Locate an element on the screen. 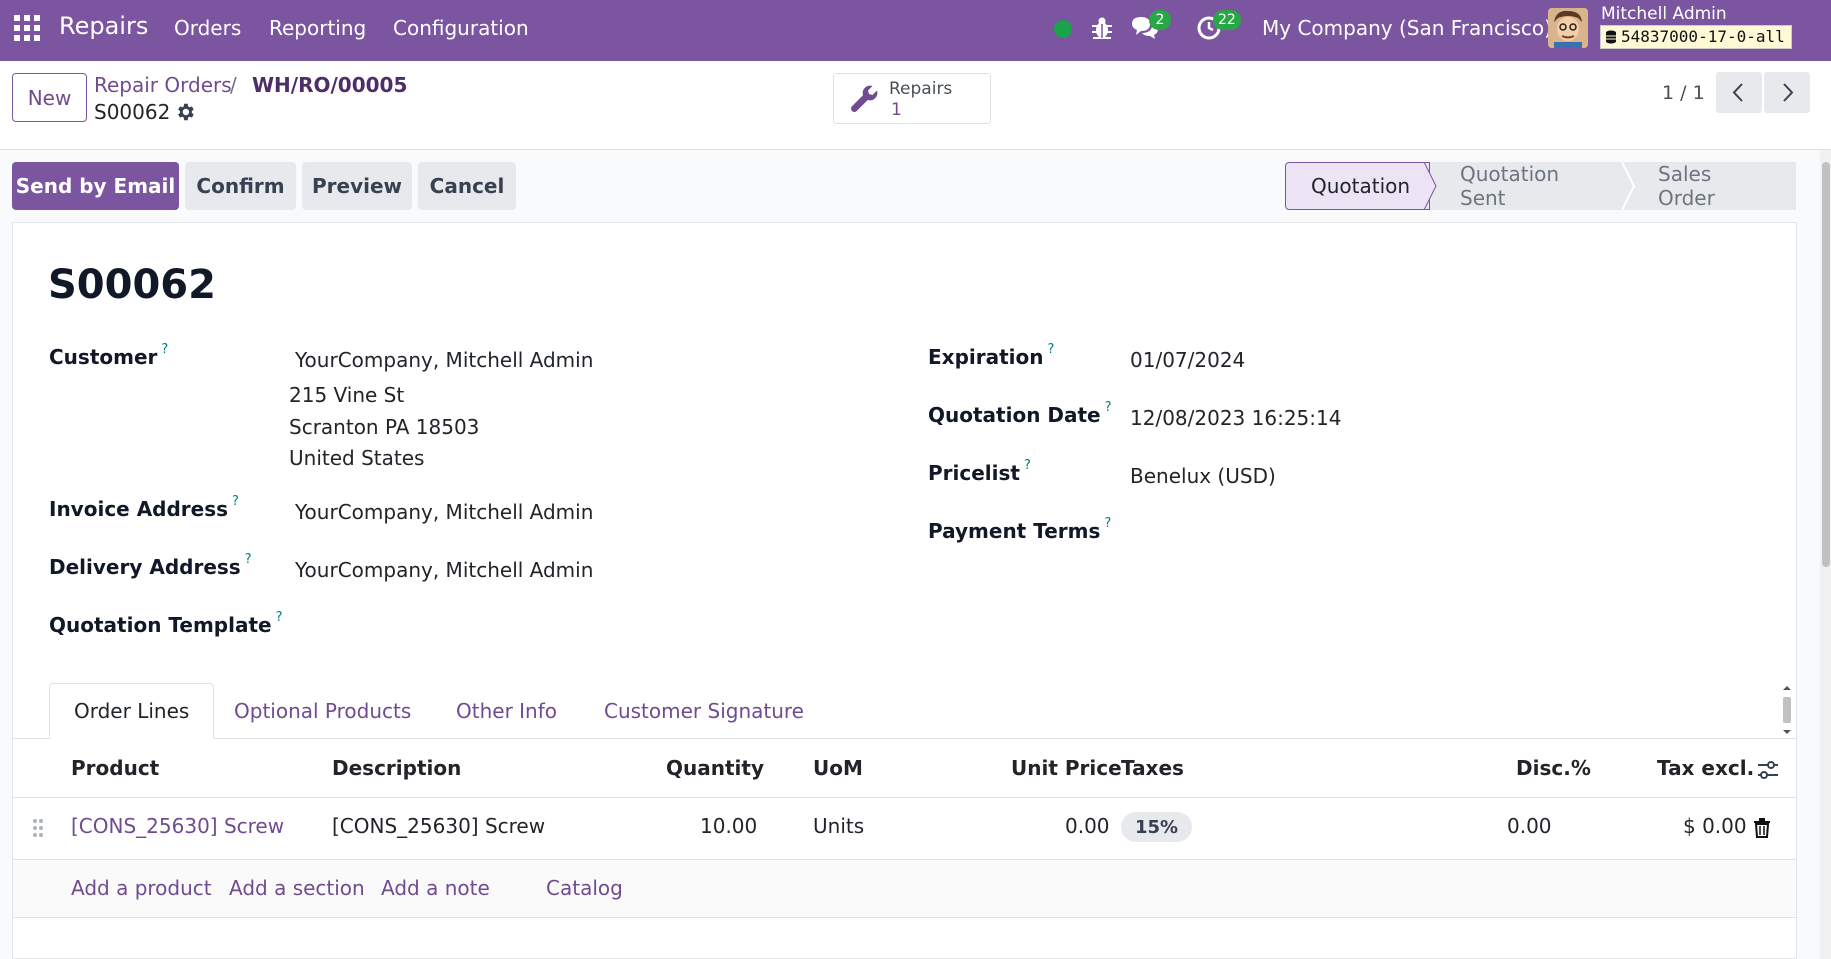 The image size is (1831, 959). tab-optional-products: Optional Products is located at coordinates (322, 711).